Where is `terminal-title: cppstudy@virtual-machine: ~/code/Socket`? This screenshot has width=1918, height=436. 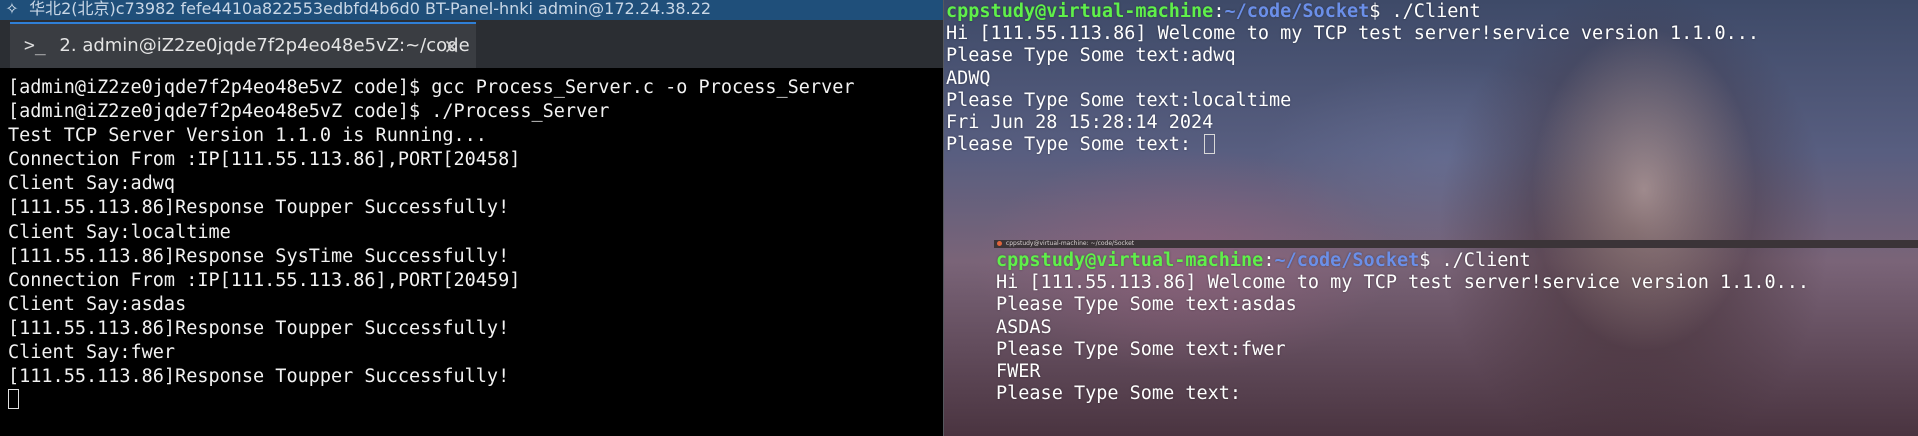
terminal-title: cppstudy@virtual-machine: ~/code/Socket is located at coordinates (1070, 243).